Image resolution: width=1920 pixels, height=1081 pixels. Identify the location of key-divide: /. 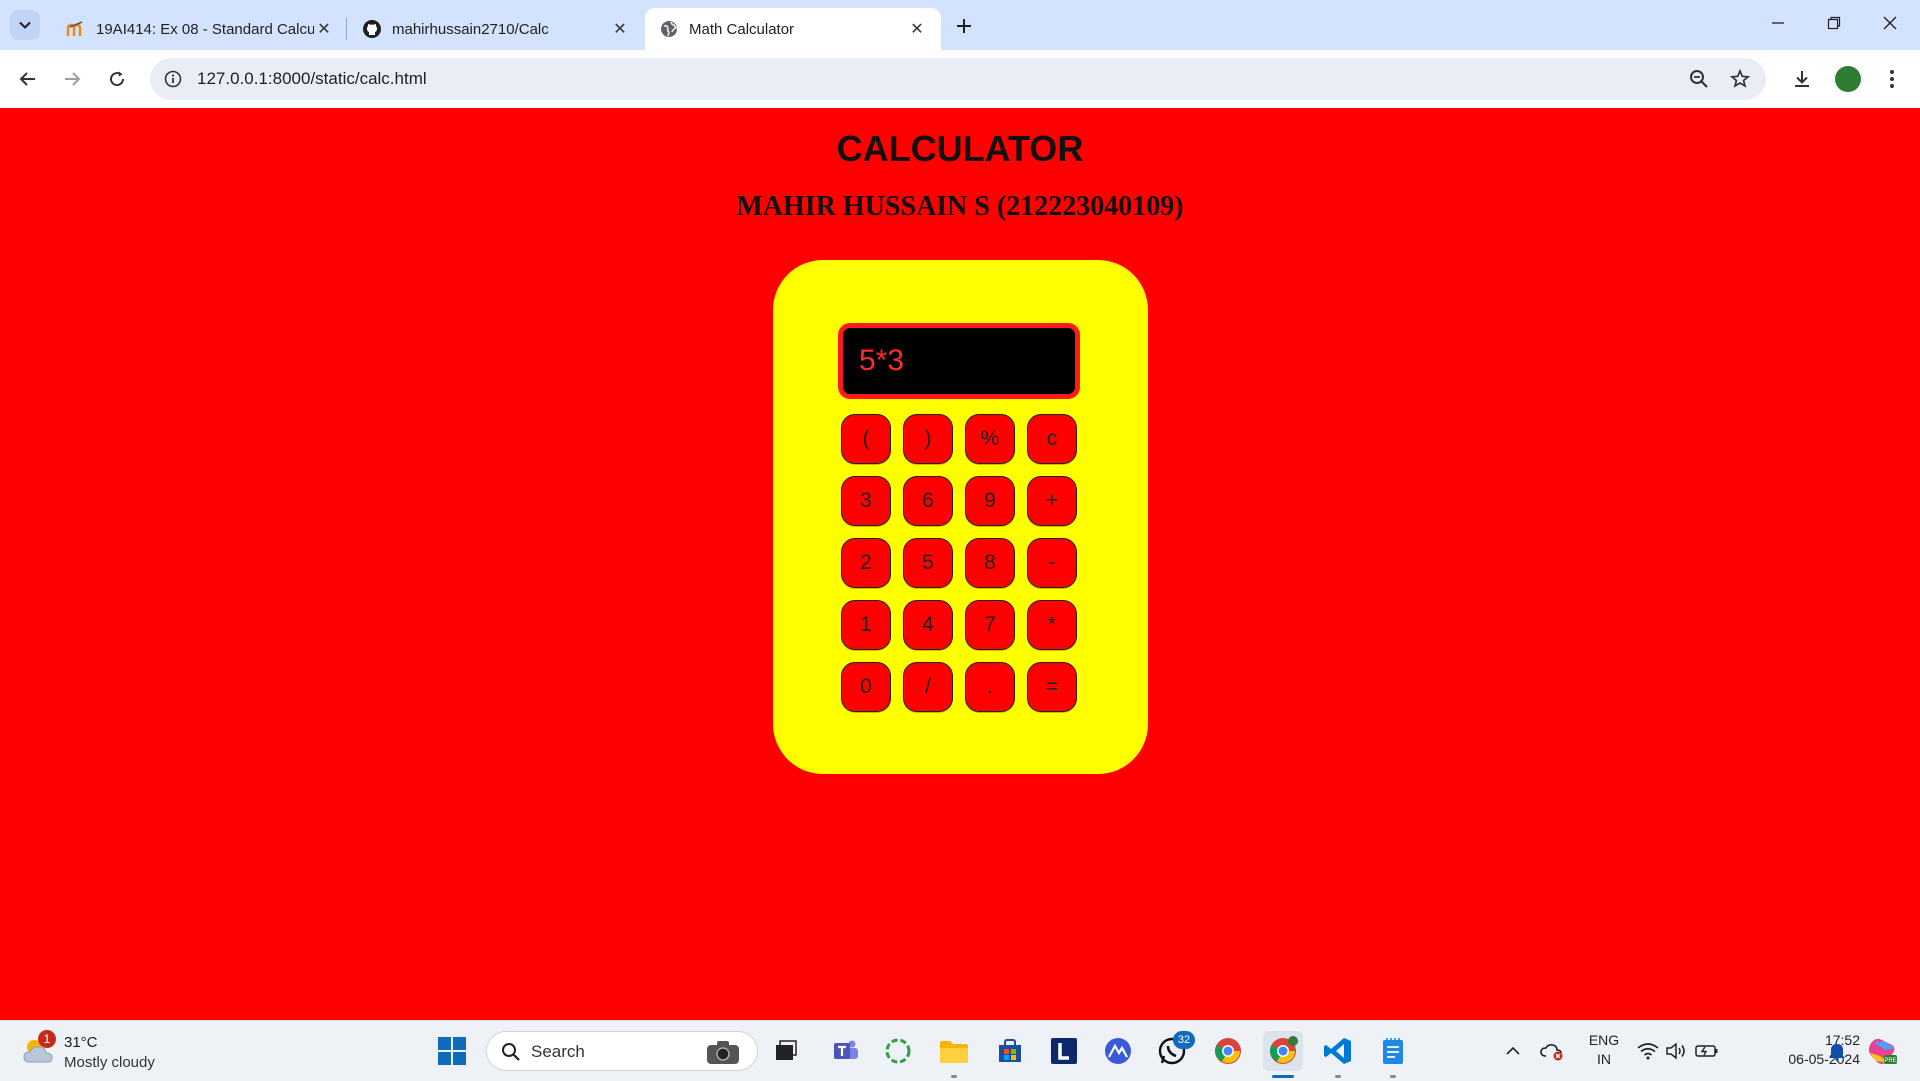
(928, 687).